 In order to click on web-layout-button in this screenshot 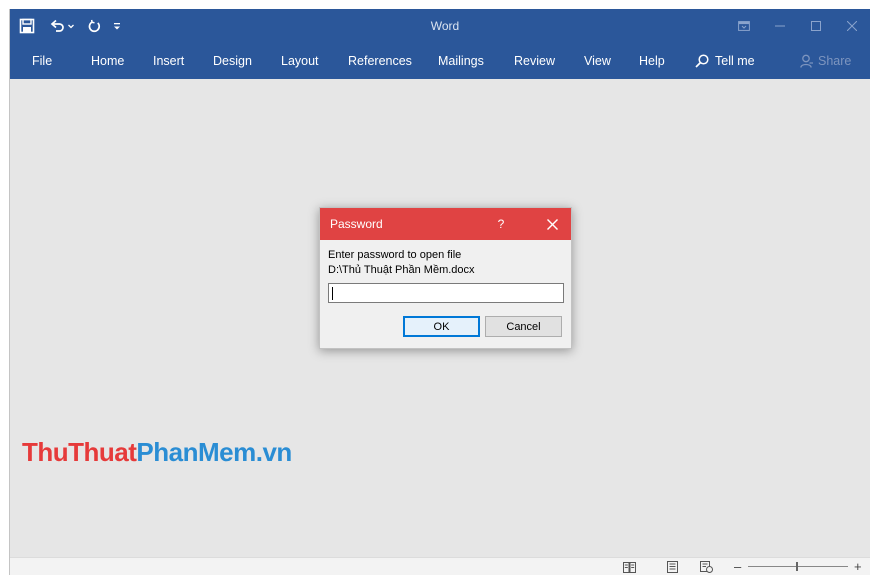, I will do `click(706, 567)`.